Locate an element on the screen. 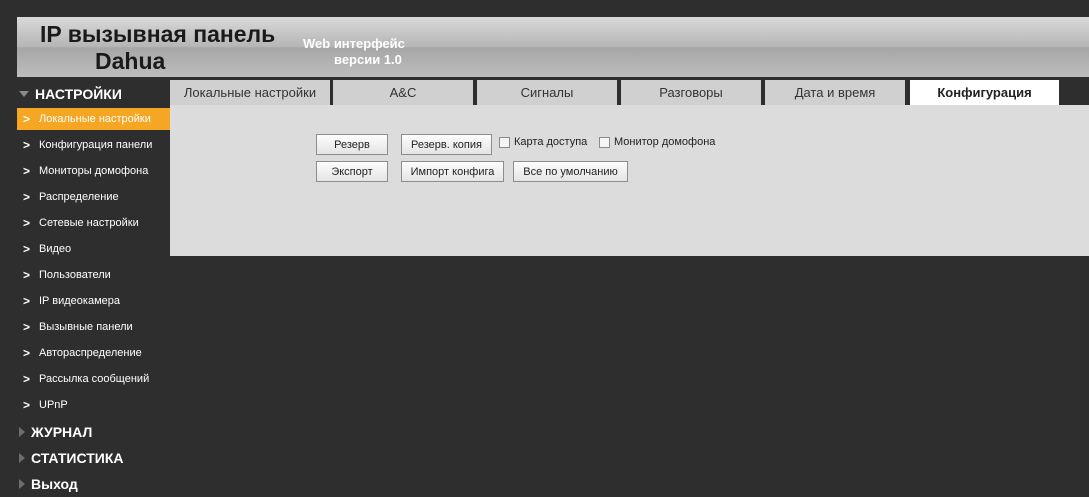 This screenshot has height=497, width=1089. sidebar-section-label: СТАТИСТИКА is located at coordinates (77, 458).